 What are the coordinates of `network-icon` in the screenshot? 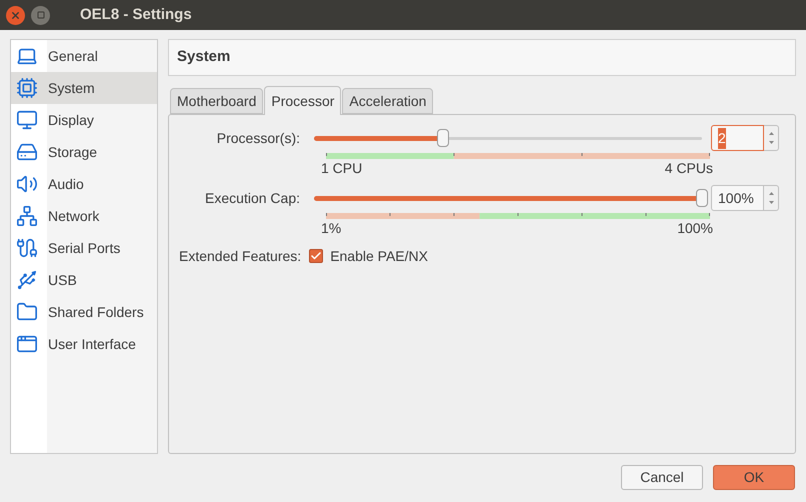 It's located at (27, 216).